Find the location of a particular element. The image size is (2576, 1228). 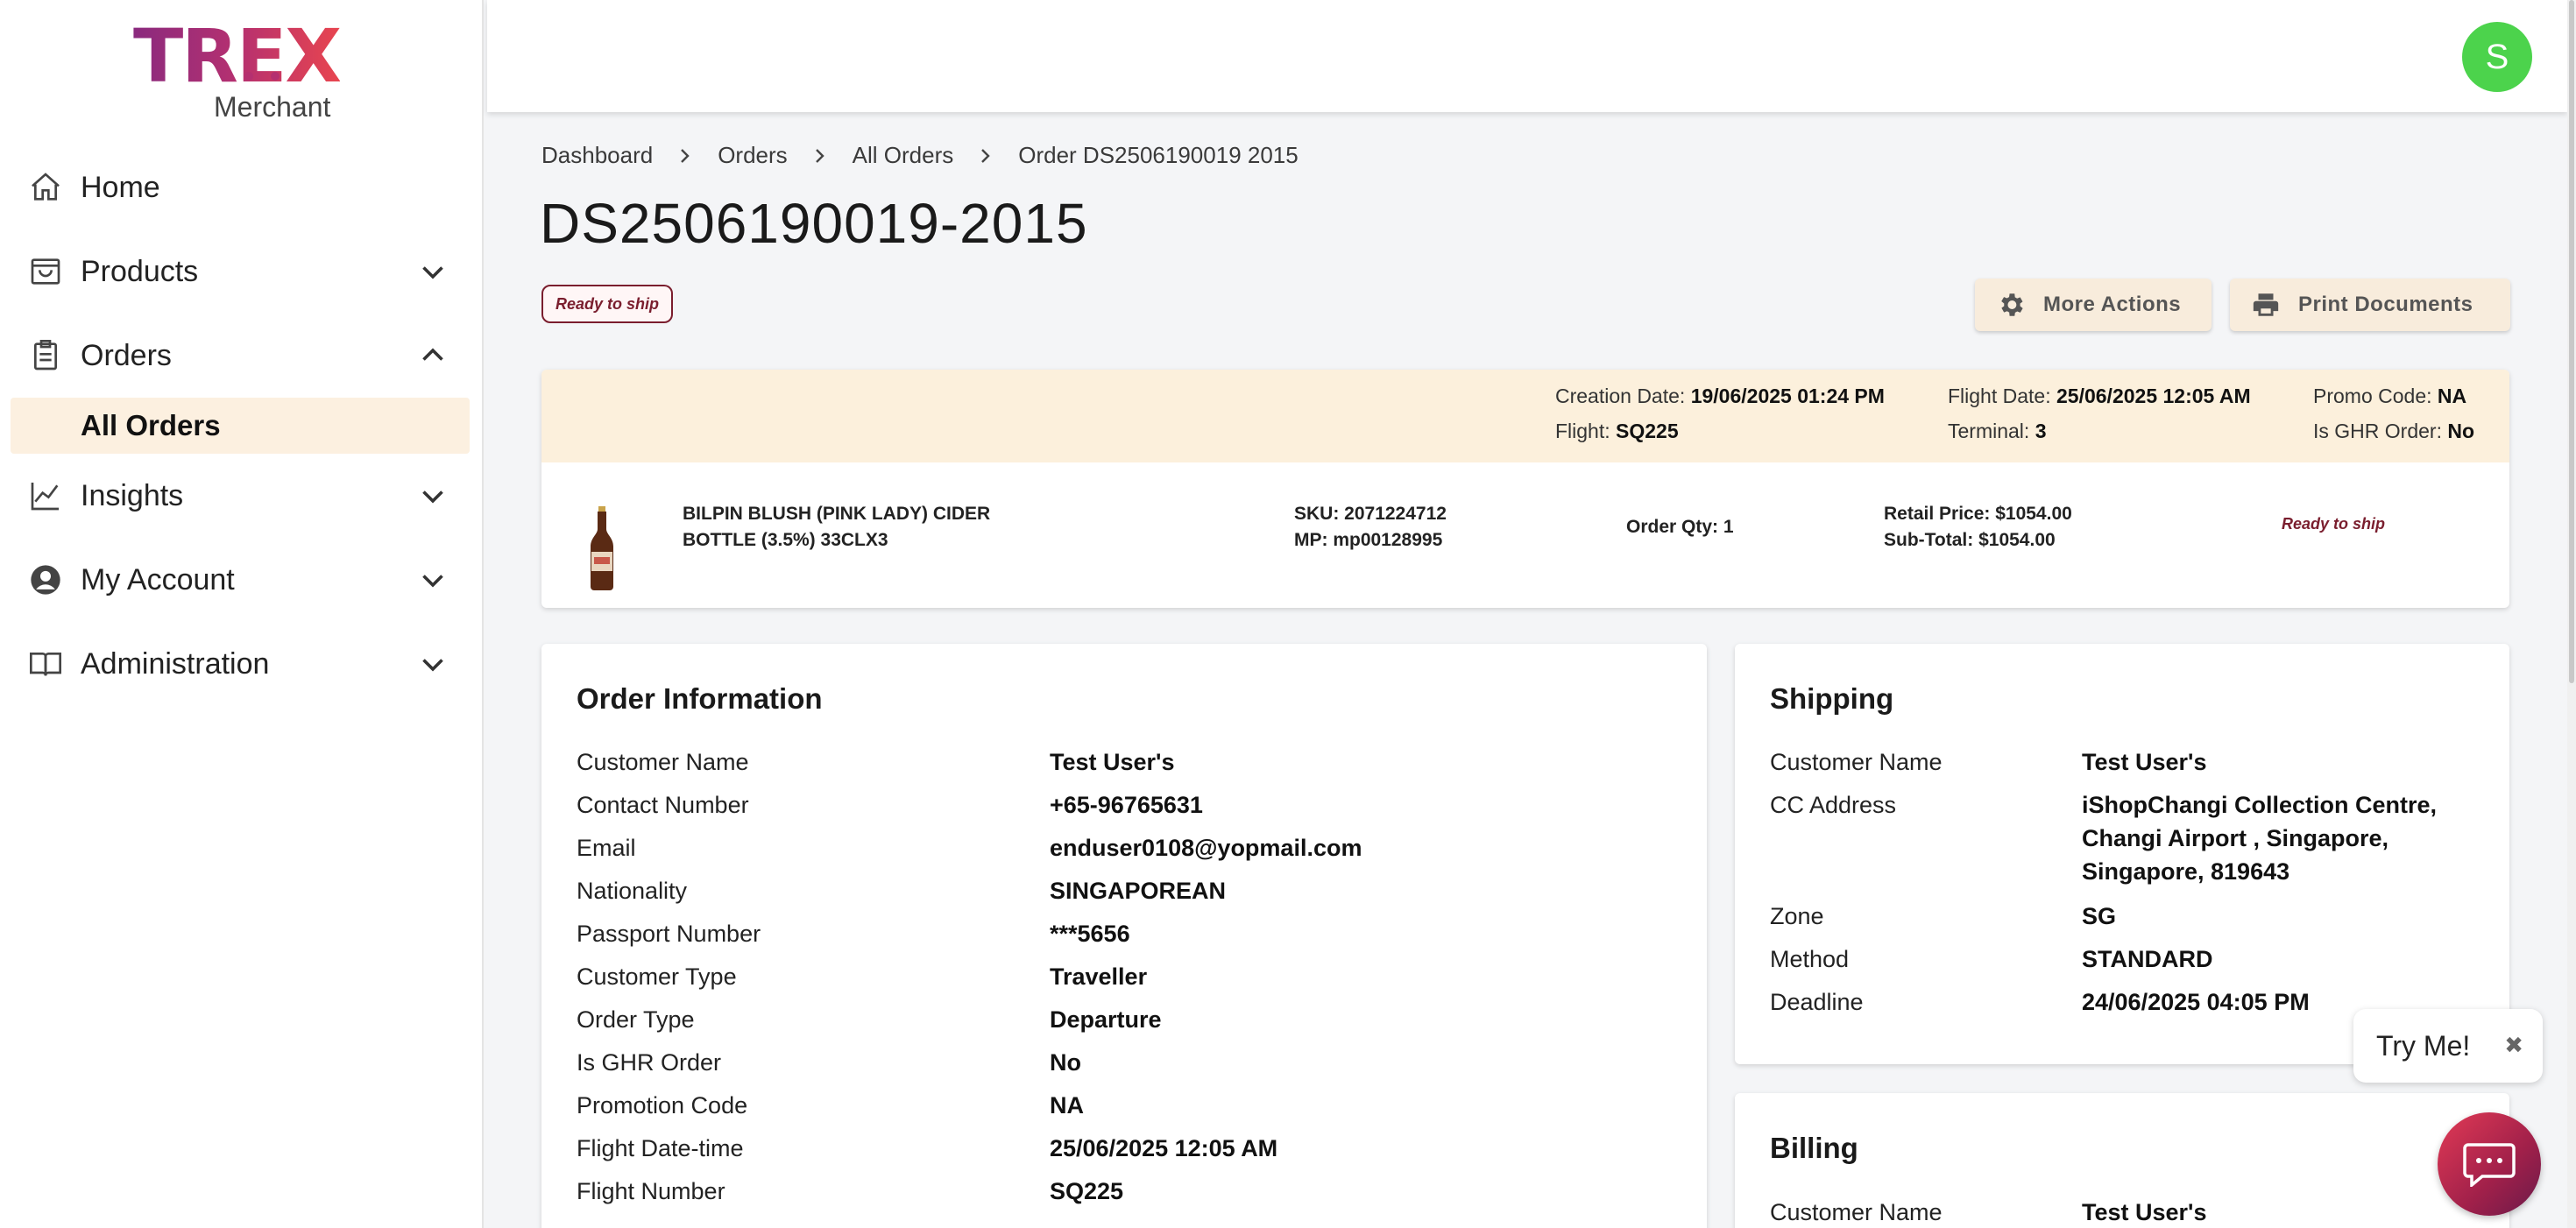

sidebar-item-administration: Administration is located at coordinates (242, 664).